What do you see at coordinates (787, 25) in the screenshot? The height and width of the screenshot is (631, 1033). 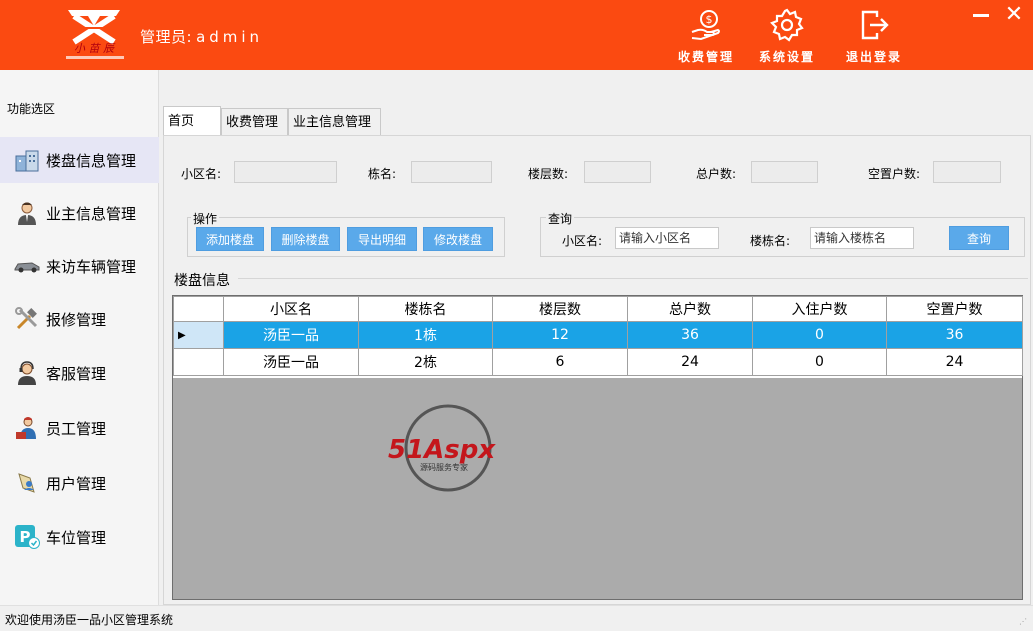 I see `gear-icon` at bounding box center [787, 25].